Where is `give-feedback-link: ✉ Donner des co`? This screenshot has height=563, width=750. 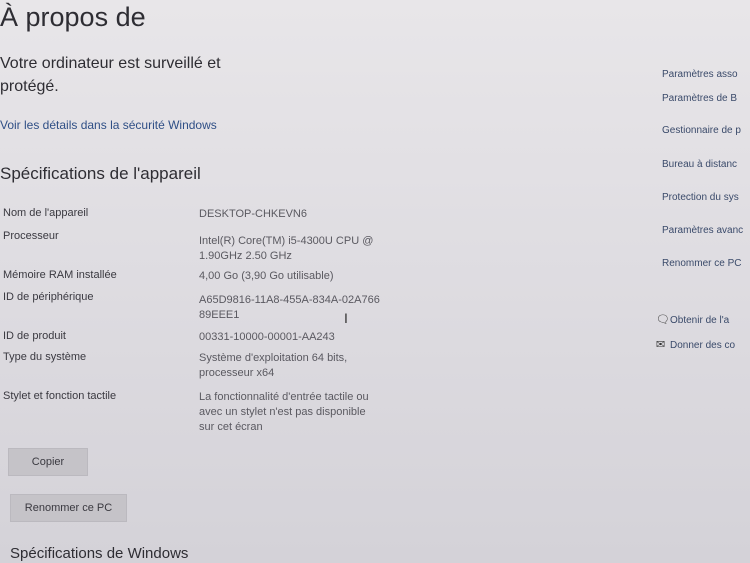 give-feedback-link: ✉ Donner des co is located at coordinates (703, 344).